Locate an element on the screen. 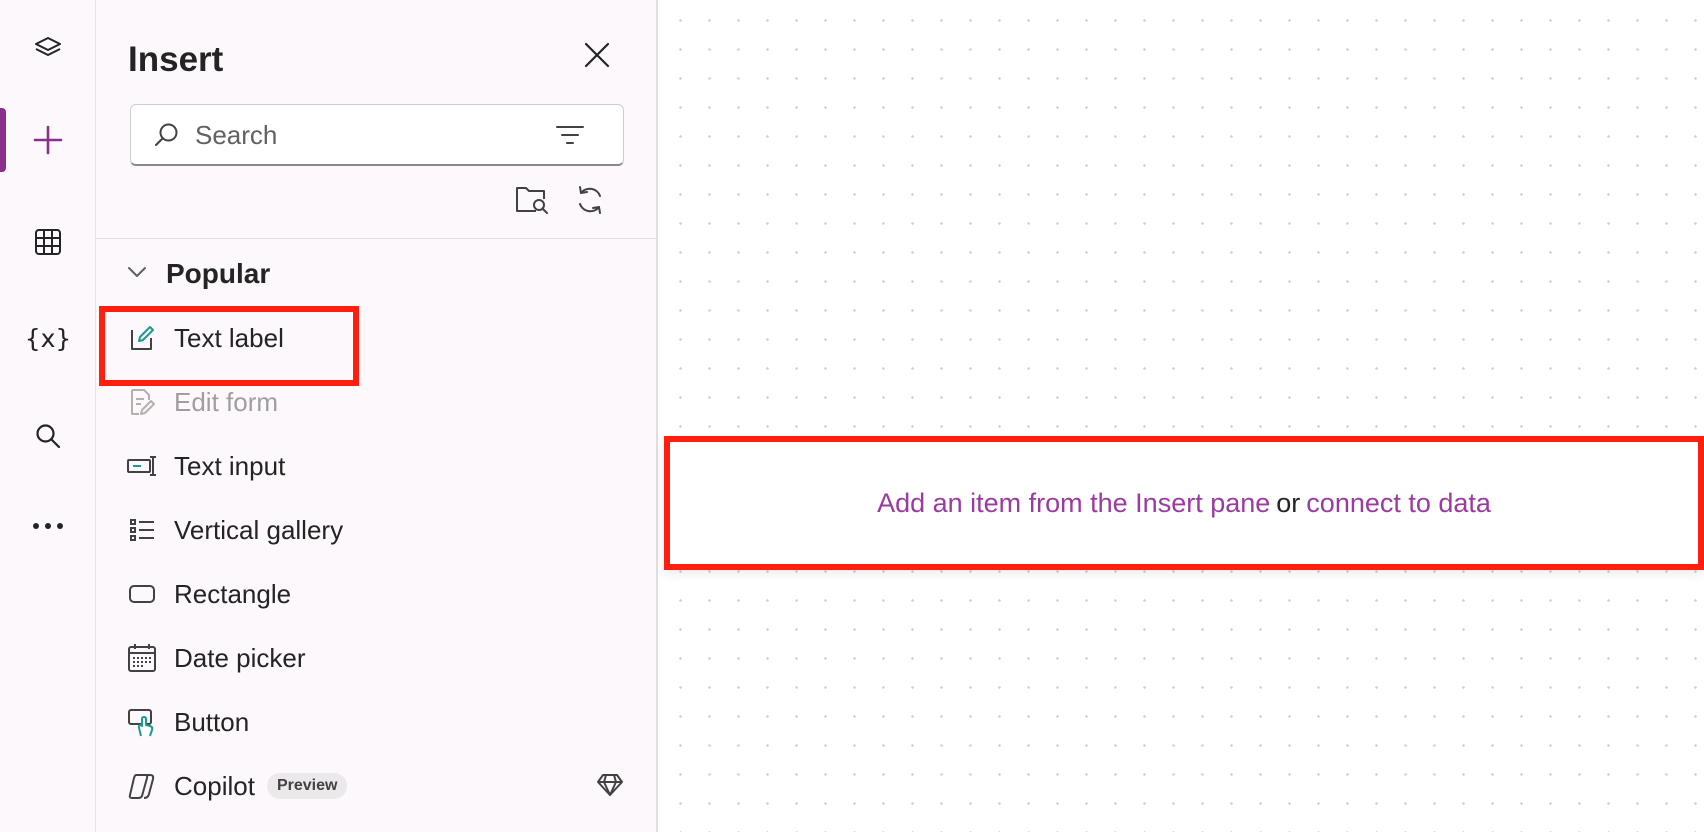 The image size is (1704, 832). section-popular-header: Popular is located at coordinates (198, 274).